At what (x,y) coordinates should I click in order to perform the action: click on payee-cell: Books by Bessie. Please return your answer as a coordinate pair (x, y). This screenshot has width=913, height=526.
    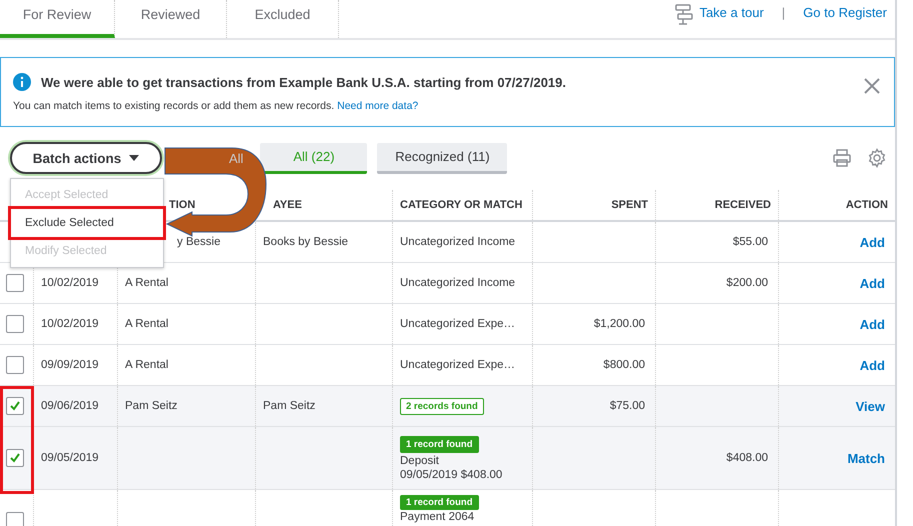
    Looking at the image, I should click on (305, 242).